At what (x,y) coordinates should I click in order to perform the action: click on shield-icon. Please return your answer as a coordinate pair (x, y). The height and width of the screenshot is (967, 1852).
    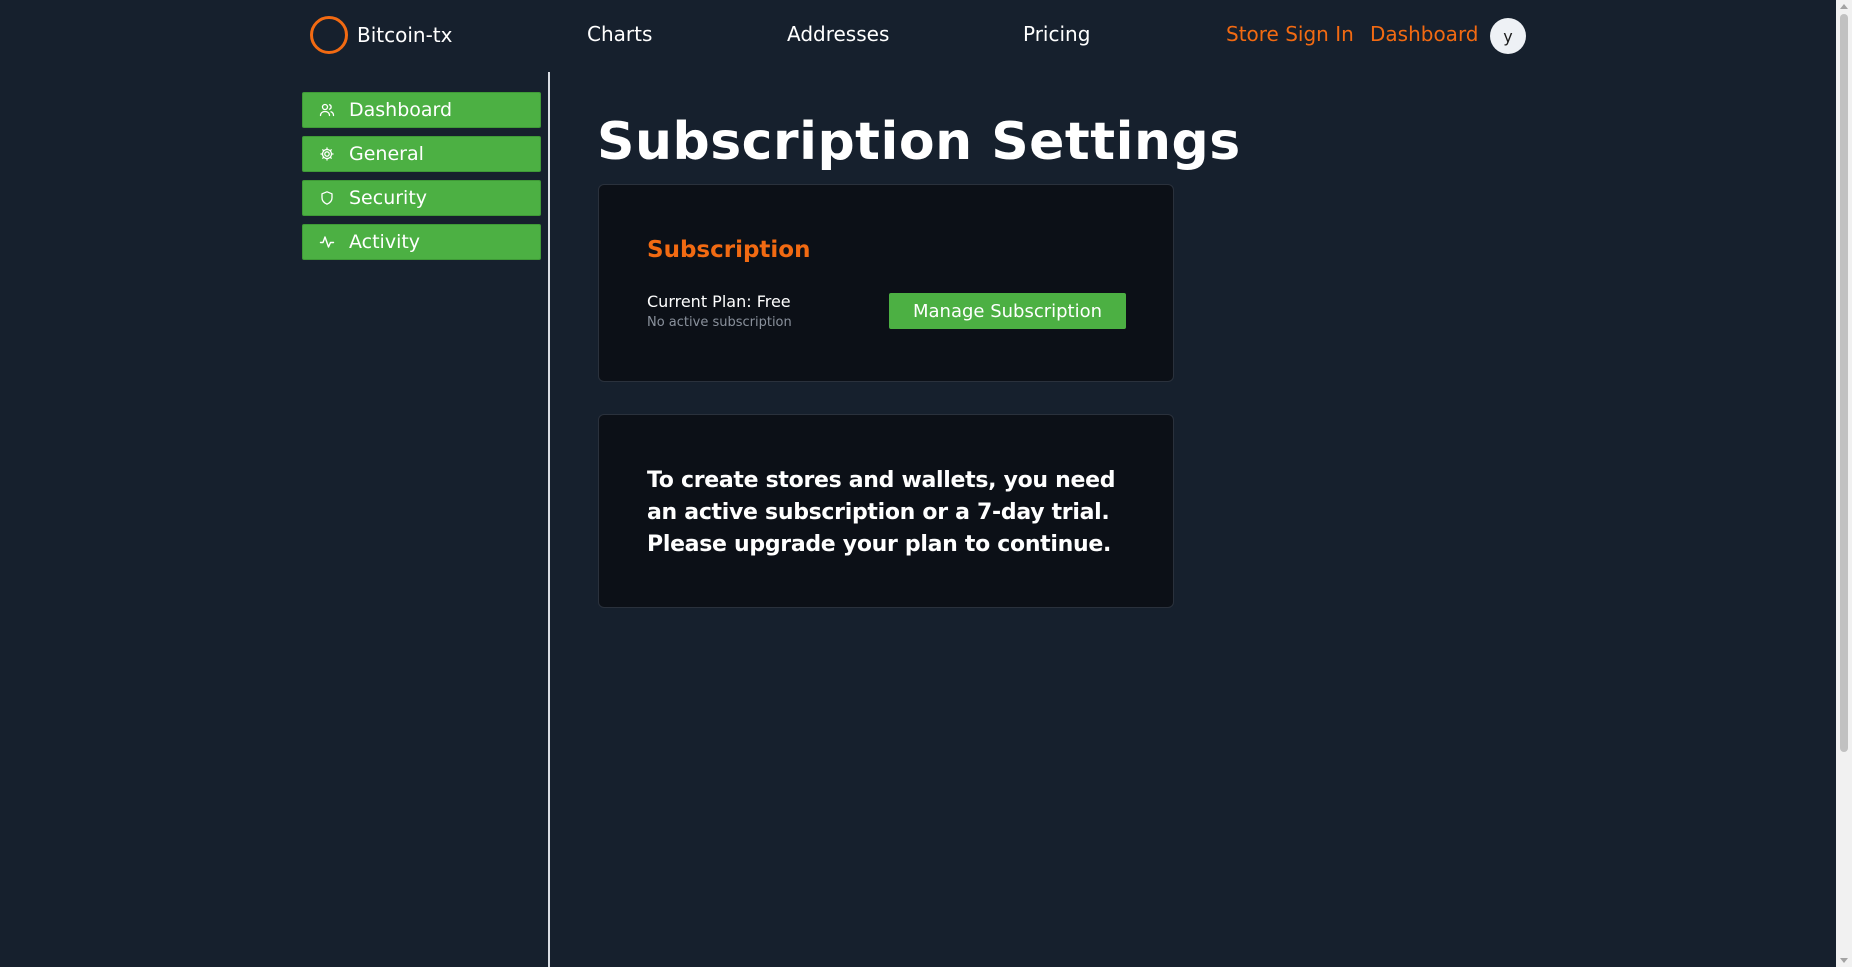
    Looking at the image, I should click on (327, 198).